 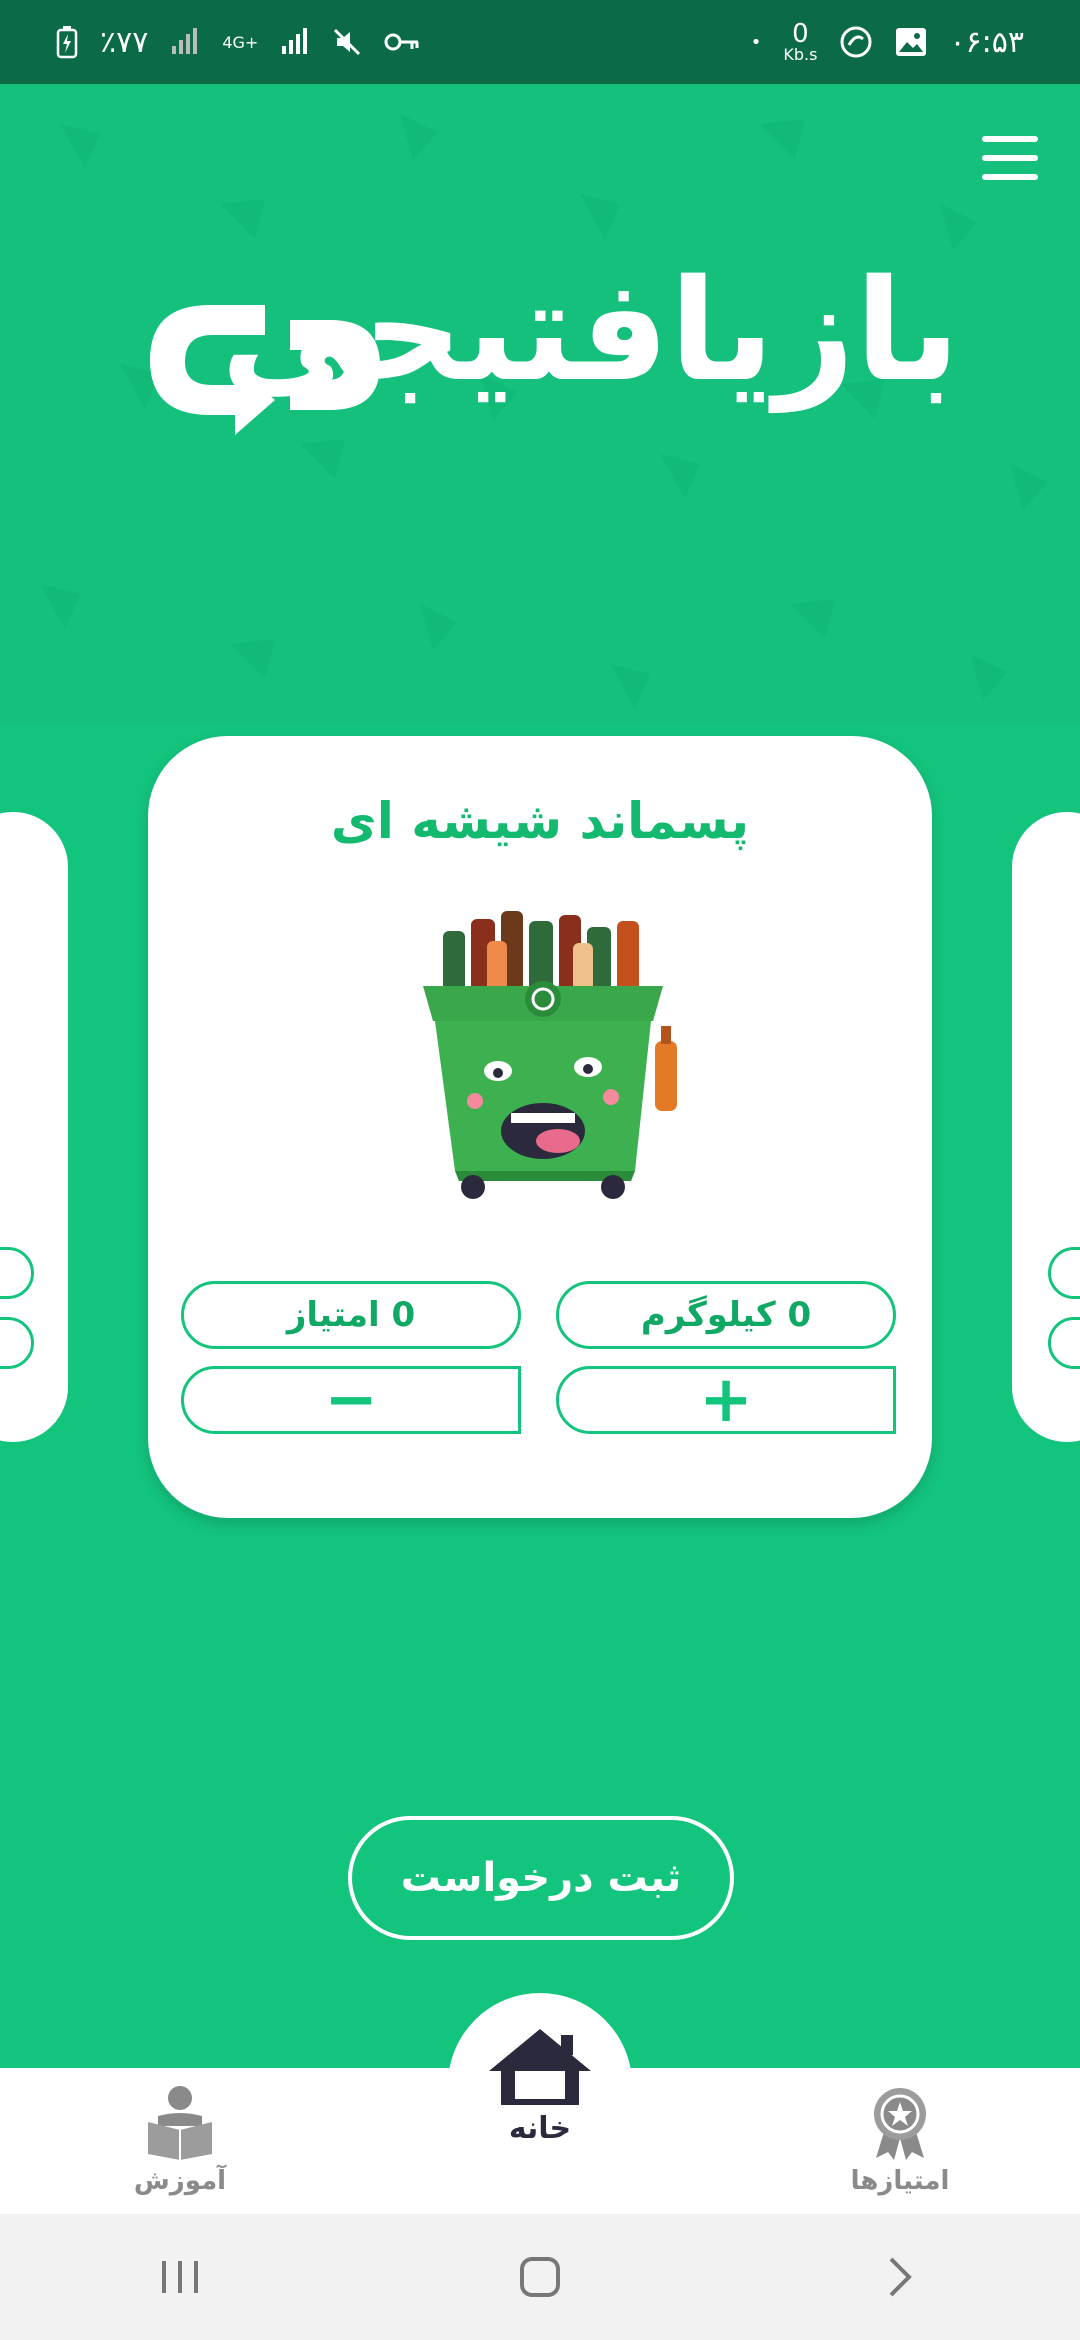 I want to click on mute-icon, so click(x=347, y=42).